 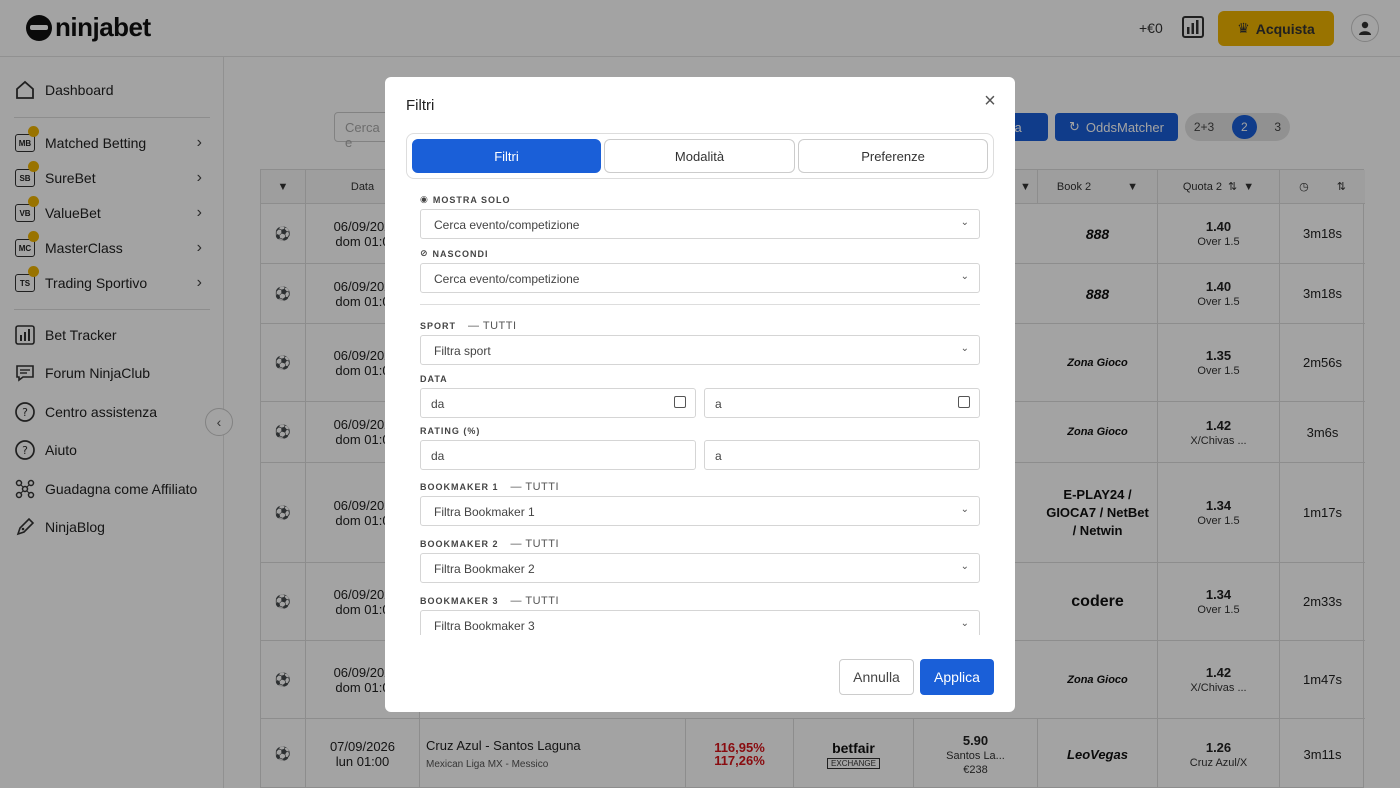 I want to click on section-divider, so click(x=700, y=304).